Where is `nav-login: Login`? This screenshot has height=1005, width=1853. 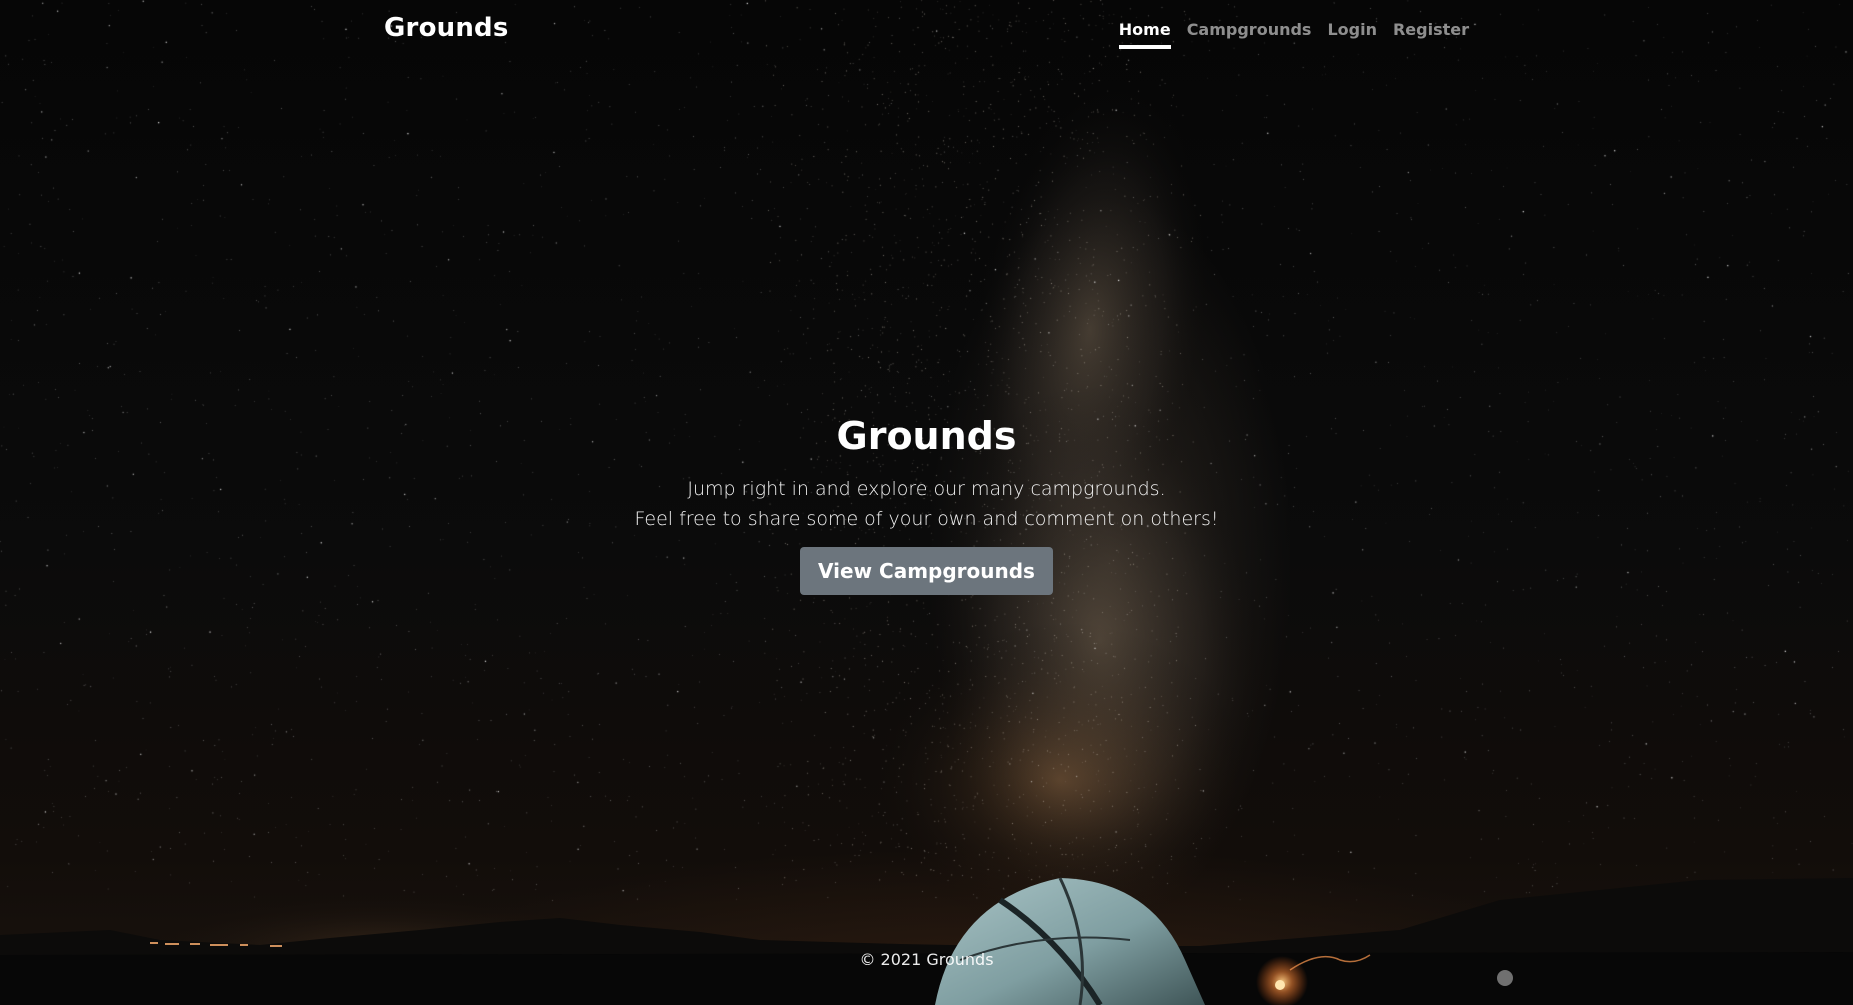 nav-login: Login is located at coordinates (1352, 34).